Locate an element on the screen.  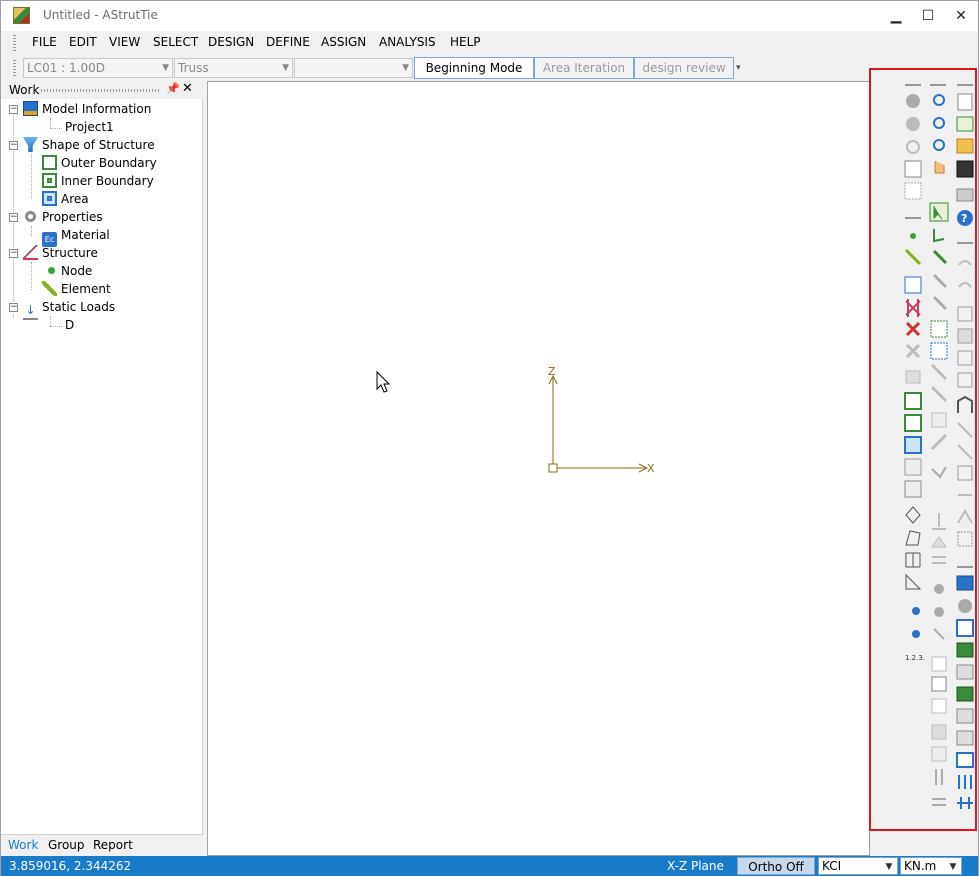
tab-group: Group is located at coordinates (66, 845).